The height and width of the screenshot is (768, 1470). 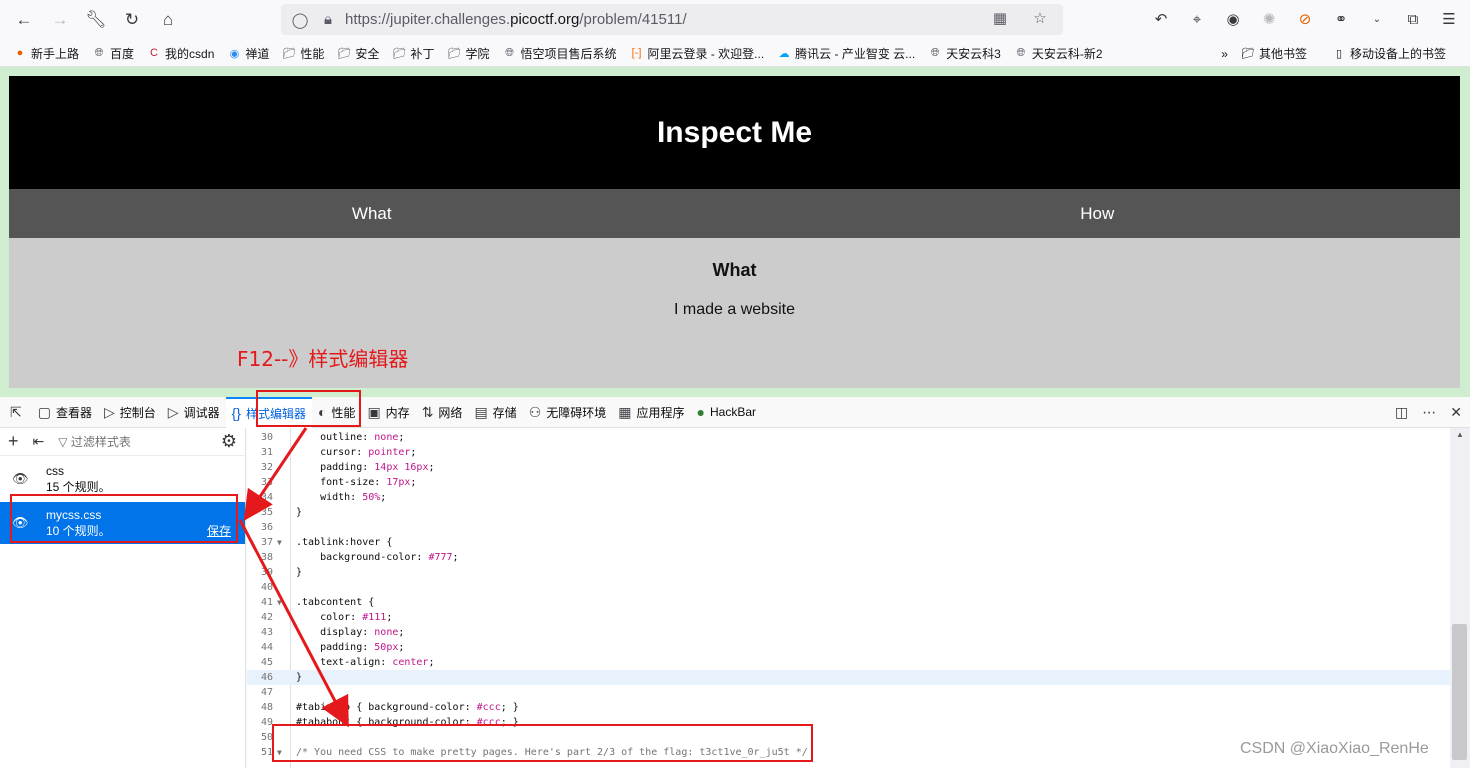 I want to click on devtools-tab: ▣ 内存, so click(x=388, y=412).